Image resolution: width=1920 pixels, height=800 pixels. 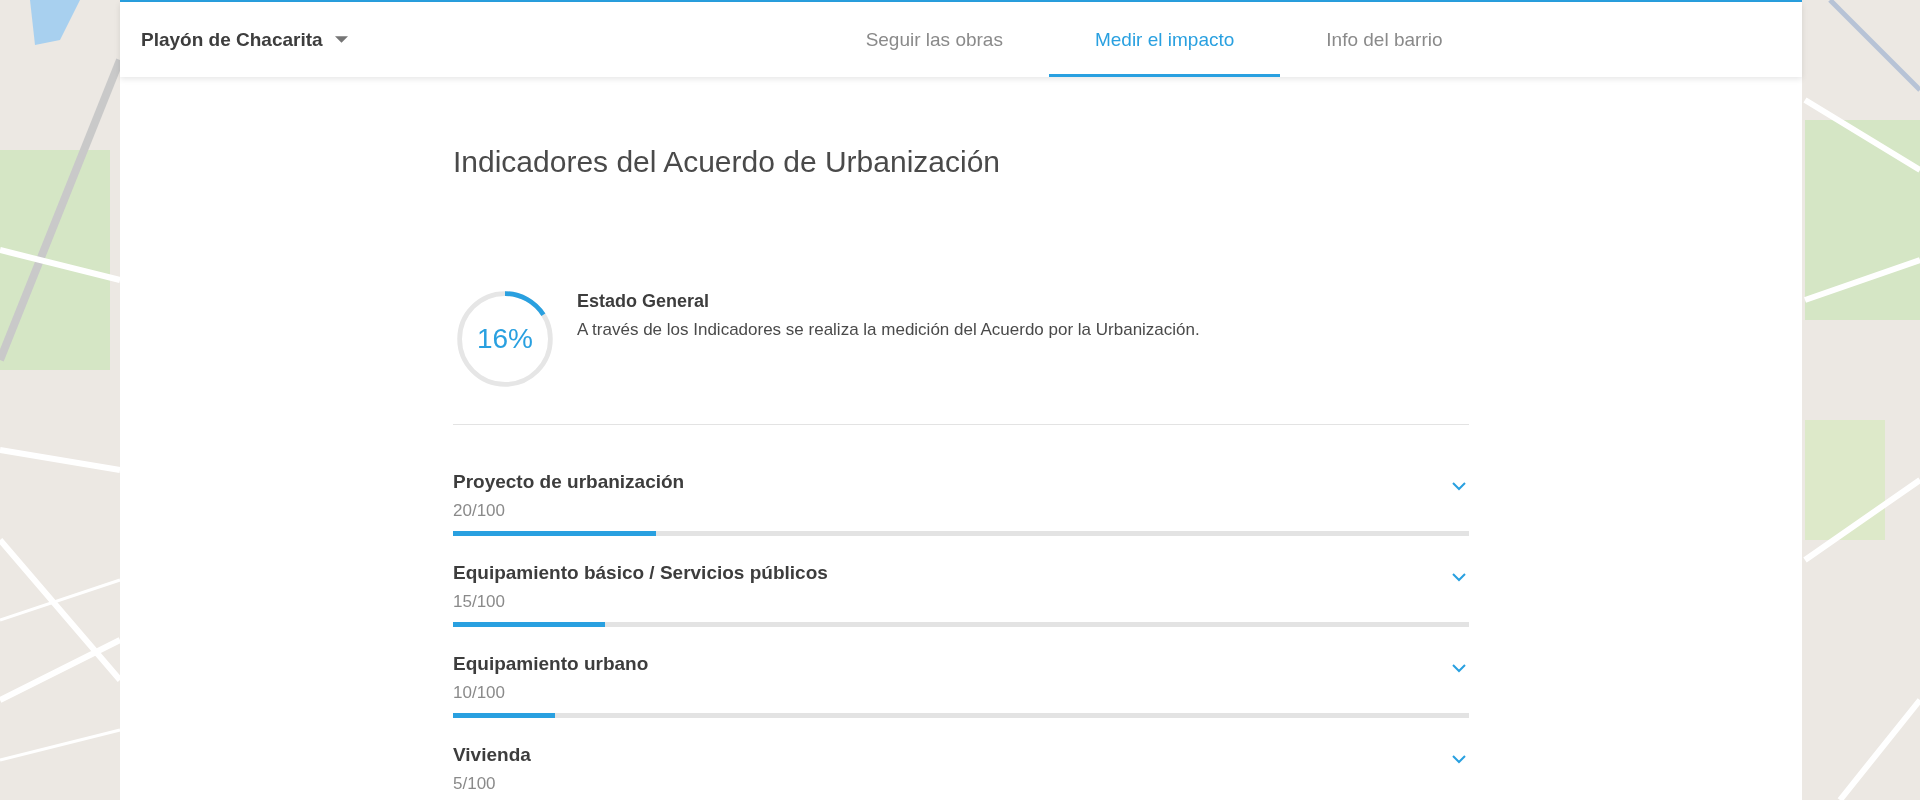 What do you see at coordinates (551, 664) in the screenshot?
I see `indicator-name: Equipamiento urbano` at bounding box center [551, 664].